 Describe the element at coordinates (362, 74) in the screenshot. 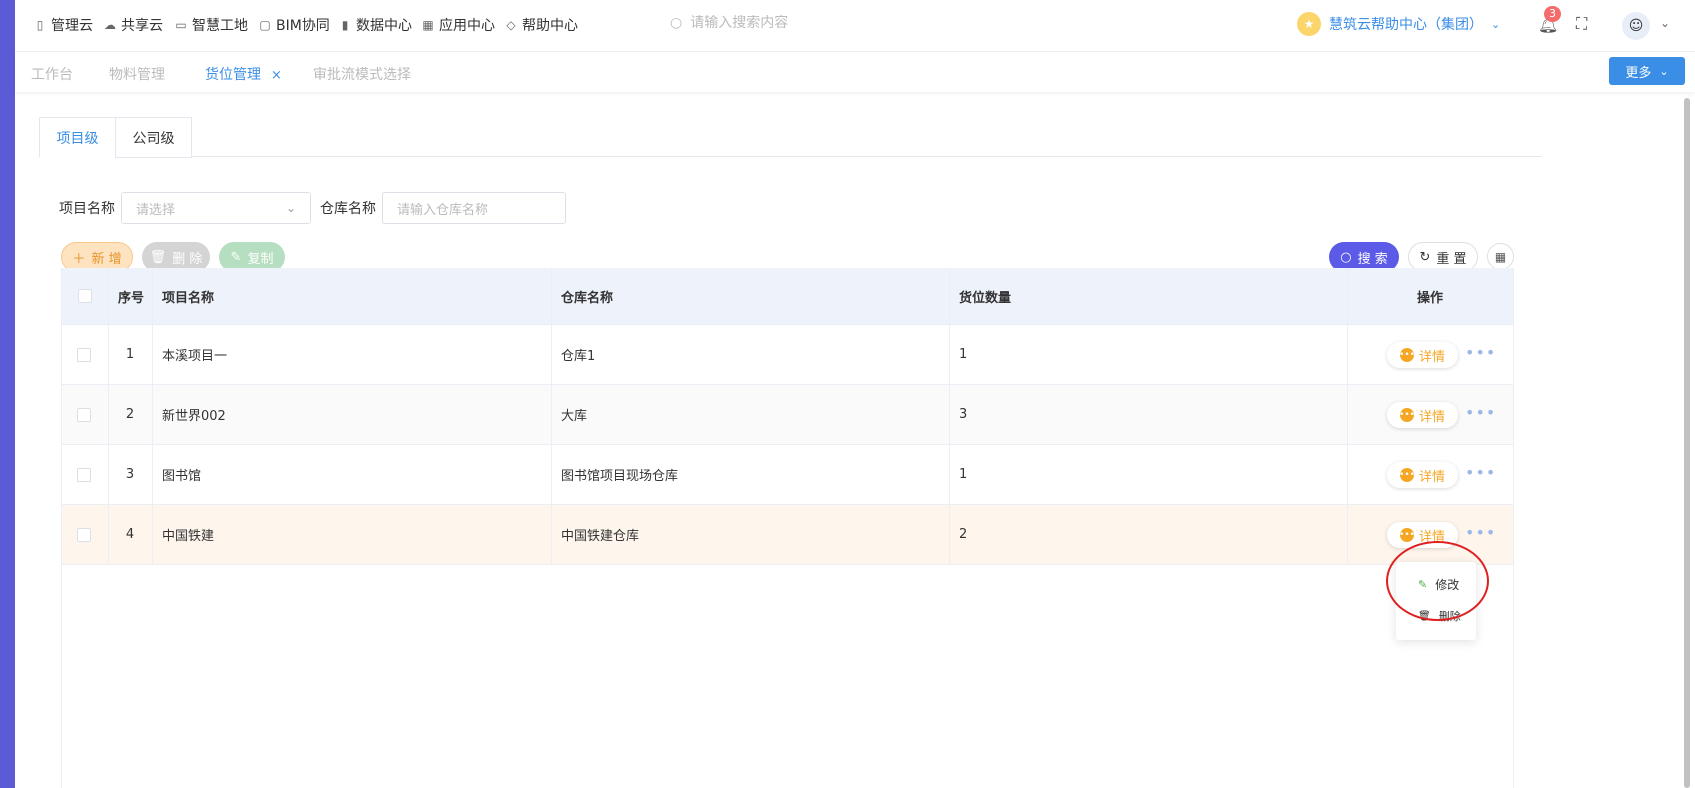

I see `tab-approval-flow: 审批流模式选择` at that location.